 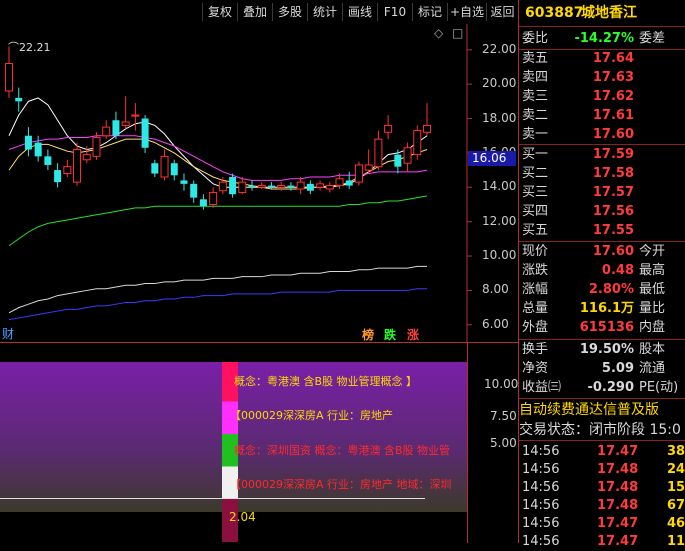 What do you see at coordinates (394, 12) in the screenshot?
I see `f10-button: F10` at bounding box center [394, 12].